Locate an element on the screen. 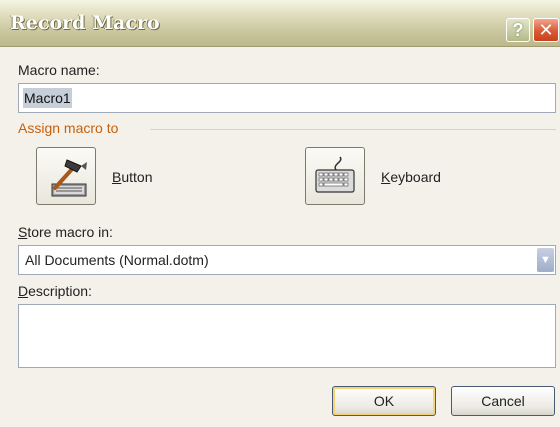 The image size is (560, 427). store-label-mnemonic: S is located at coordinates (23, 232).